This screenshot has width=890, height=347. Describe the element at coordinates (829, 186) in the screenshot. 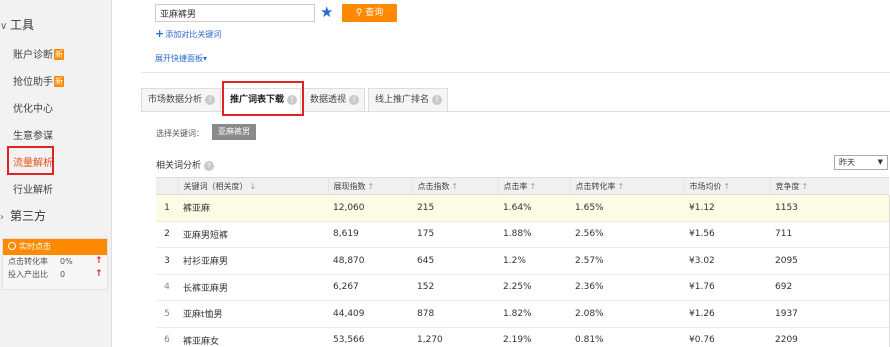

I see `column-header-competition: 竞争度 ↑` at that location.